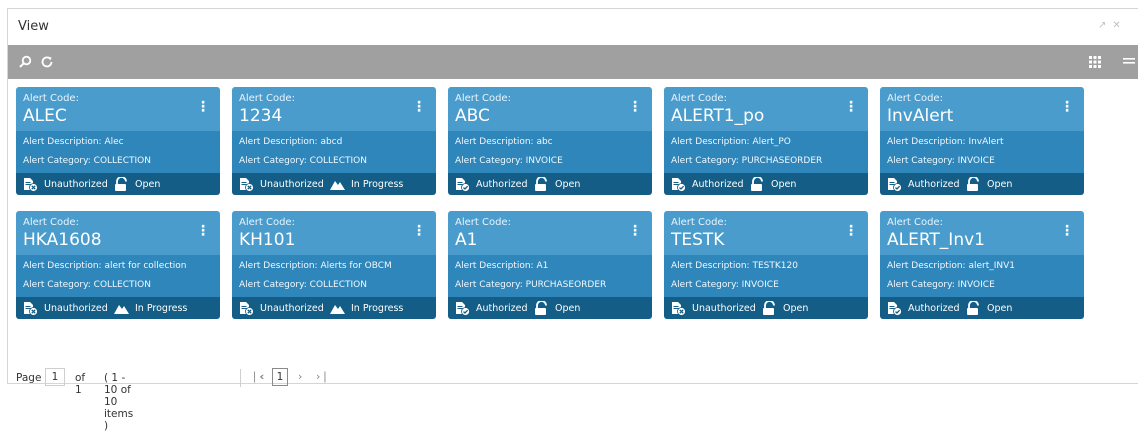 Image resolution: width=1138 pixels, height=432 pixels. Describe the element at coordinates (334, 233) in the screenshot. I see `card-header: Alert Code: KH101 ⋮` at that location.